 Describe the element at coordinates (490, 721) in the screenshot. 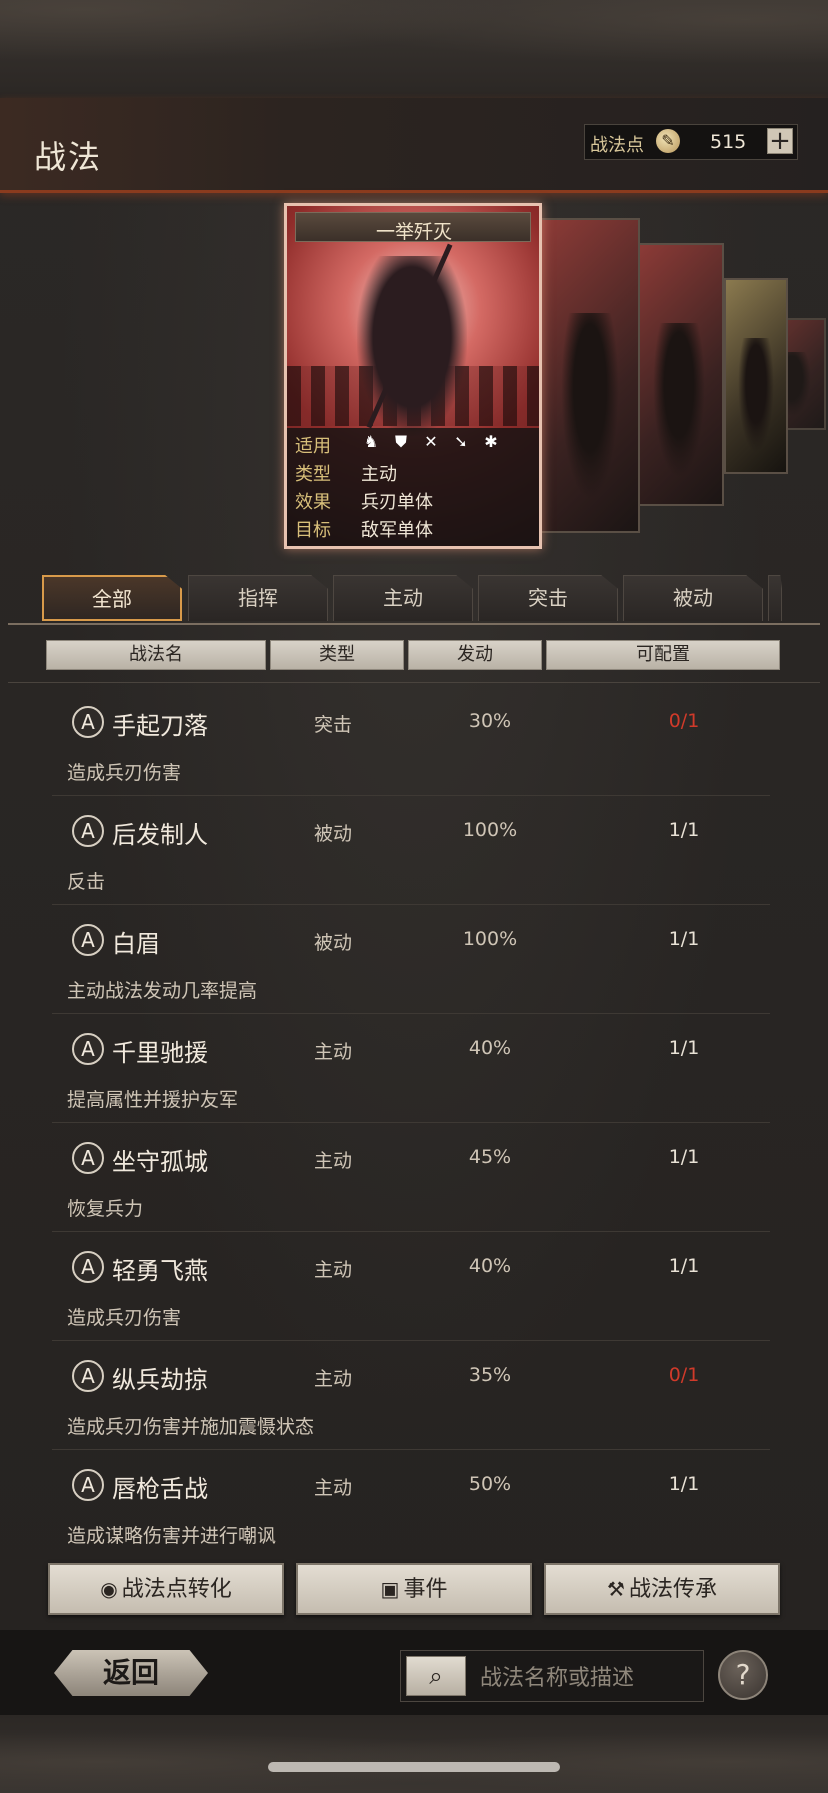

I see `tactic-rate: 30%` at that location.